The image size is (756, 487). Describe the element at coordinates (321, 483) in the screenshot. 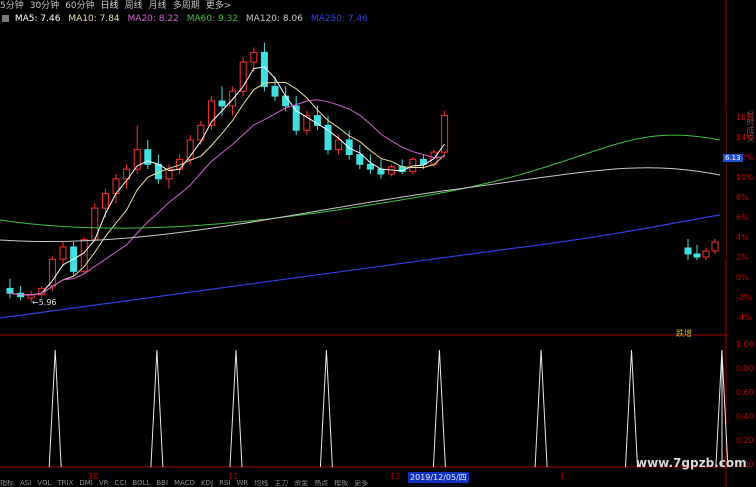

I see `indicator-tab: 热点` at that location.